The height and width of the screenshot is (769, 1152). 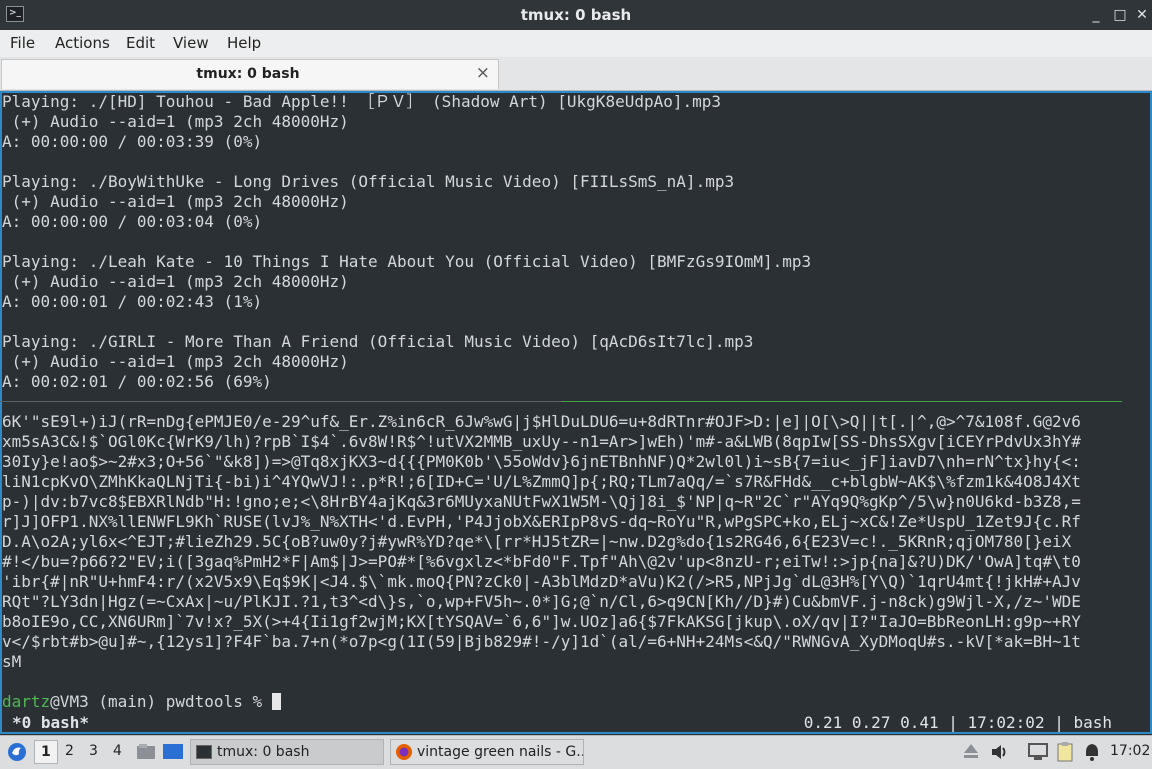 What do you see at coordinates (191, 43) in the screenshot?
I see `menu-view: View` at bounding box center [191, 43].